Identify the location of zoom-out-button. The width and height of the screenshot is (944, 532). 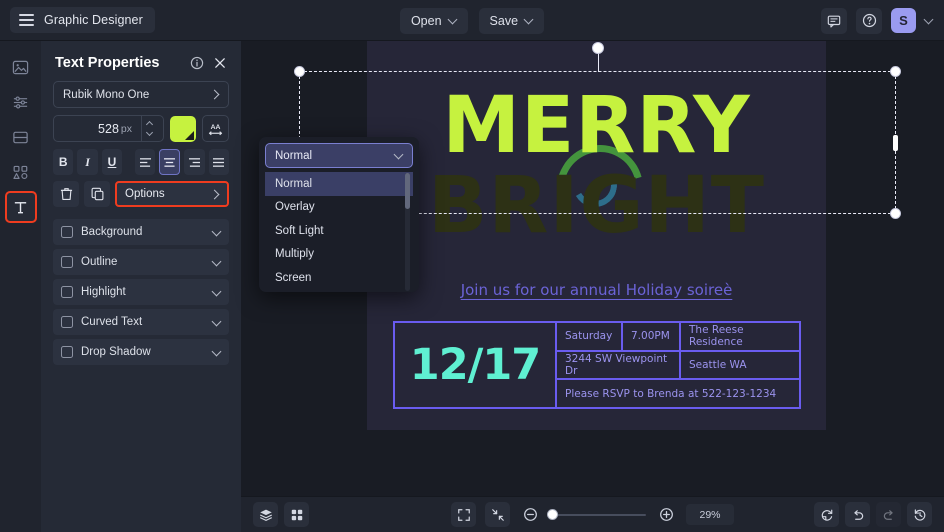
(530, 515).